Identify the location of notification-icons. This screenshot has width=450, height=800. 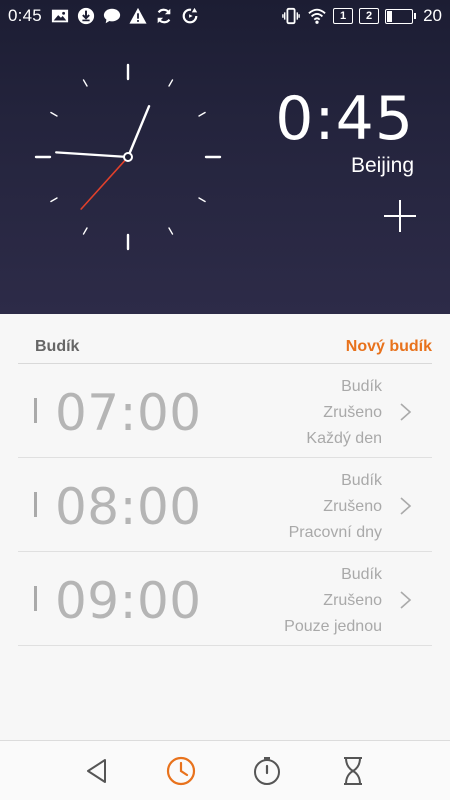
(125, 16).